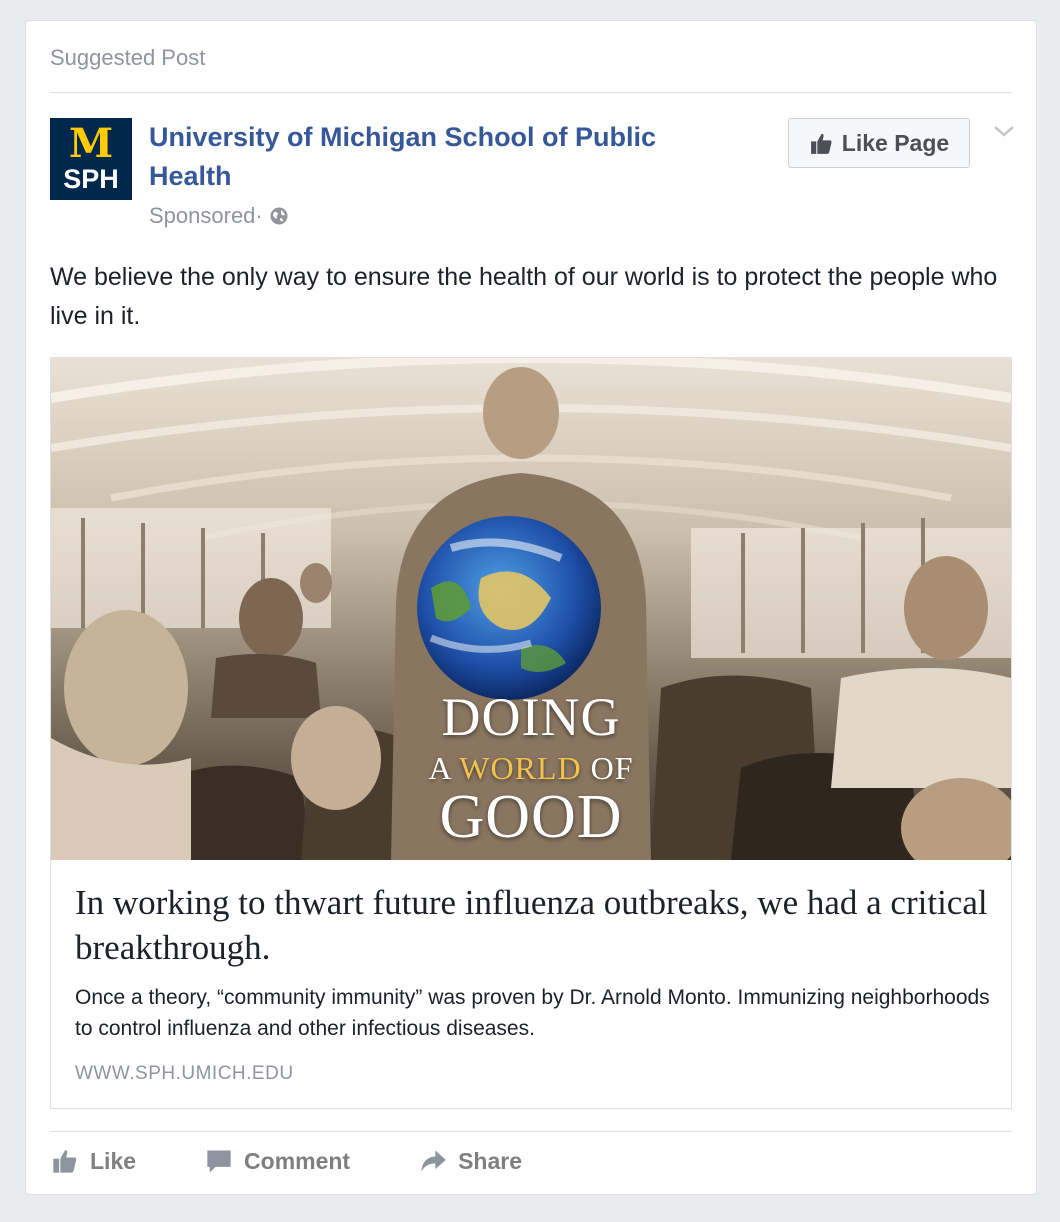 This screenshot has width=1060, height=1222. I want to click on comment-button: Comment, so click(277, 1161).